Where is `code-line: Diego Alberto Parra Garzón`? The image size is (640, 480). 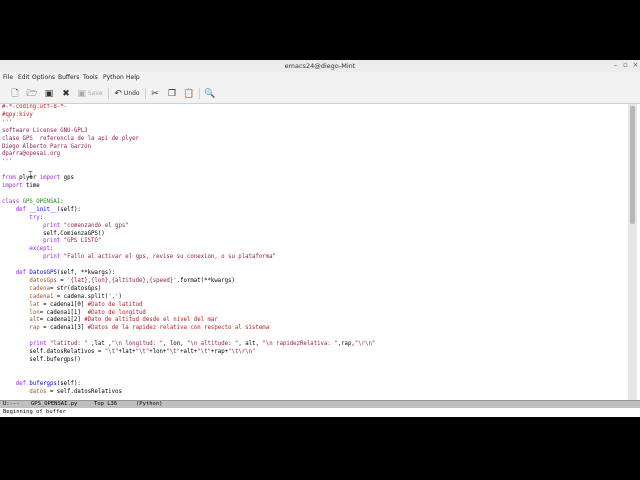
code-line: Diego Alberto Parra Garzón is located at coordinates (314, 148).